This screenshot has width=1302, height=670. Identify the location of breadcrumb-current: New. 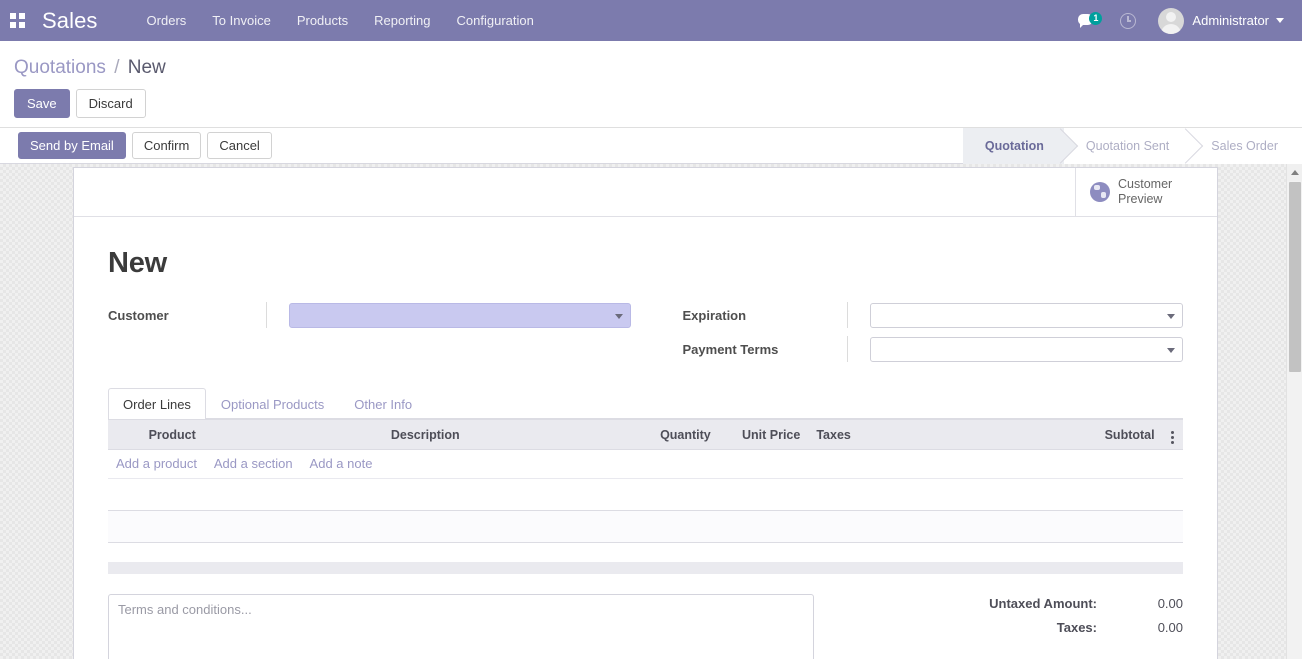
(146, 67).